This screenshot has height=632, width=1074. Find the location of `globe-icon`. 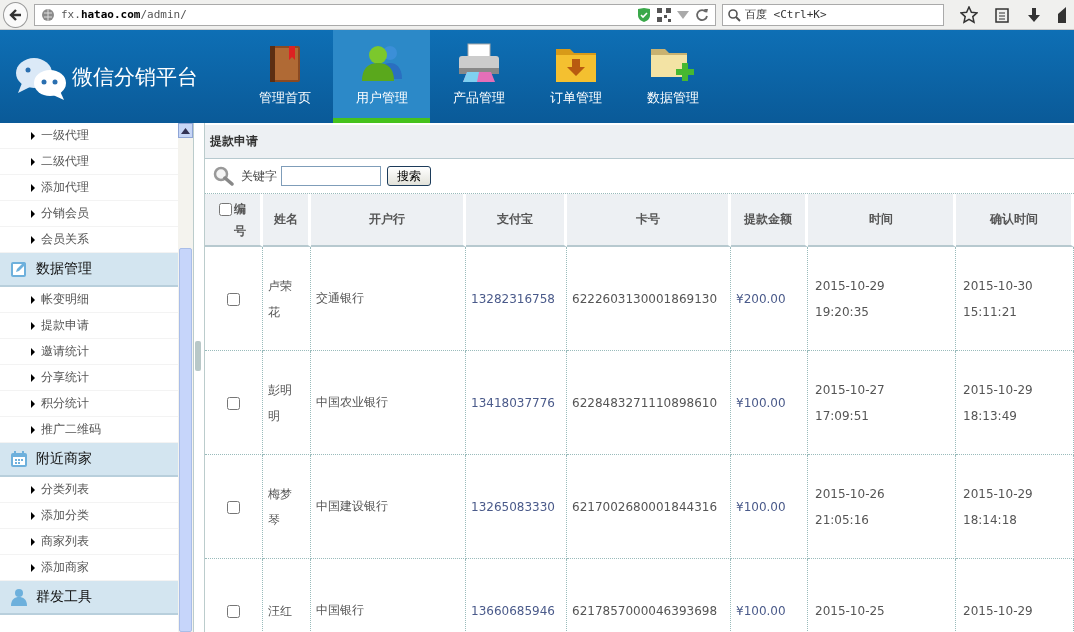

globe-icon is located at coordinates (48, 14).